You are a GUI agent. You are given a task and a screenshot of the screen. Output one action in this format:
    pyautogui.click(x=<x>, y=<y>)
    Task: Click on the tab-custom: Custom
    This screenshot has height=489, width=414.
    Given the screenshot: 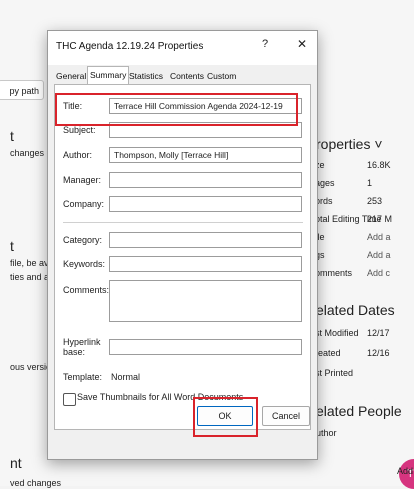 What is the action you would take?
    pyautogui.click(x=221, y=76)
    